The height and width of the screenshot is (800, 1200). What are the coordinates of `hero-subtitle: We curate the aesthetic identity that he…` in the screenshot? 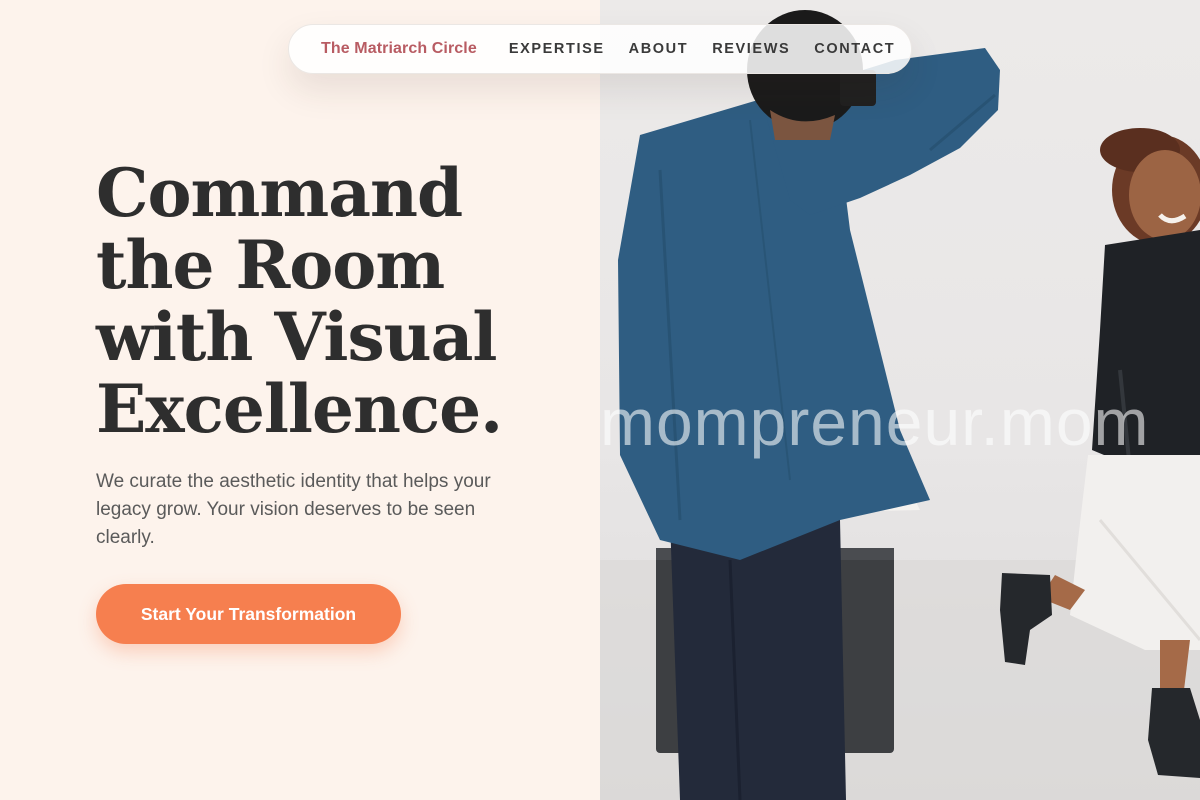 It's located at (293, 509).